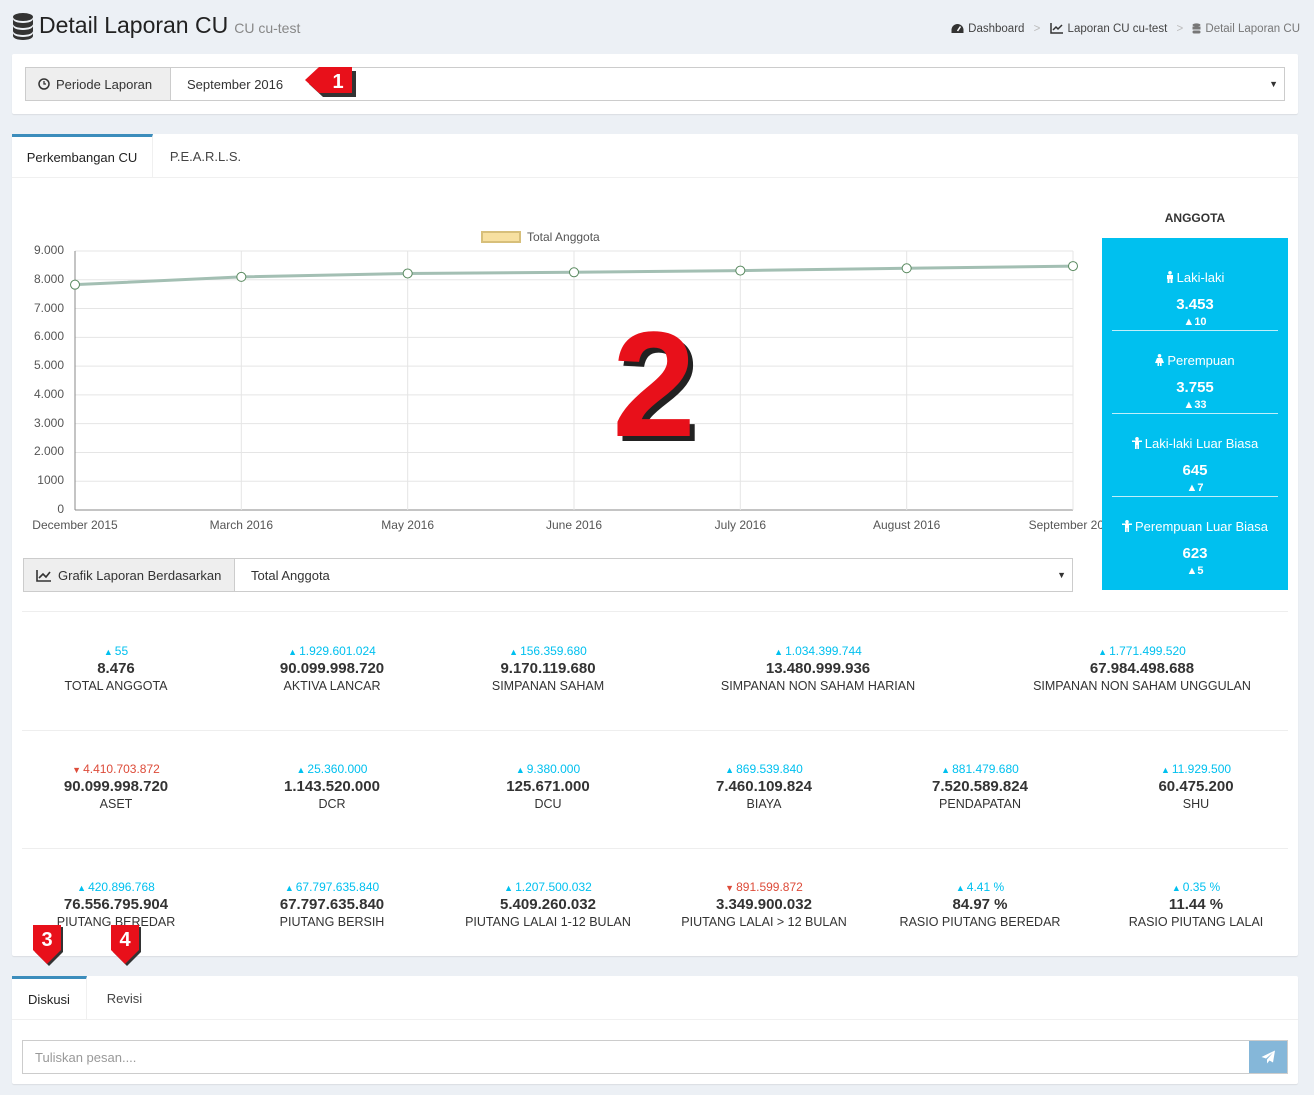 The height and width of the screenshot is (1095, 1314). I want to click on stat-delta: ▲ 156.359.680, so click(548, 651).